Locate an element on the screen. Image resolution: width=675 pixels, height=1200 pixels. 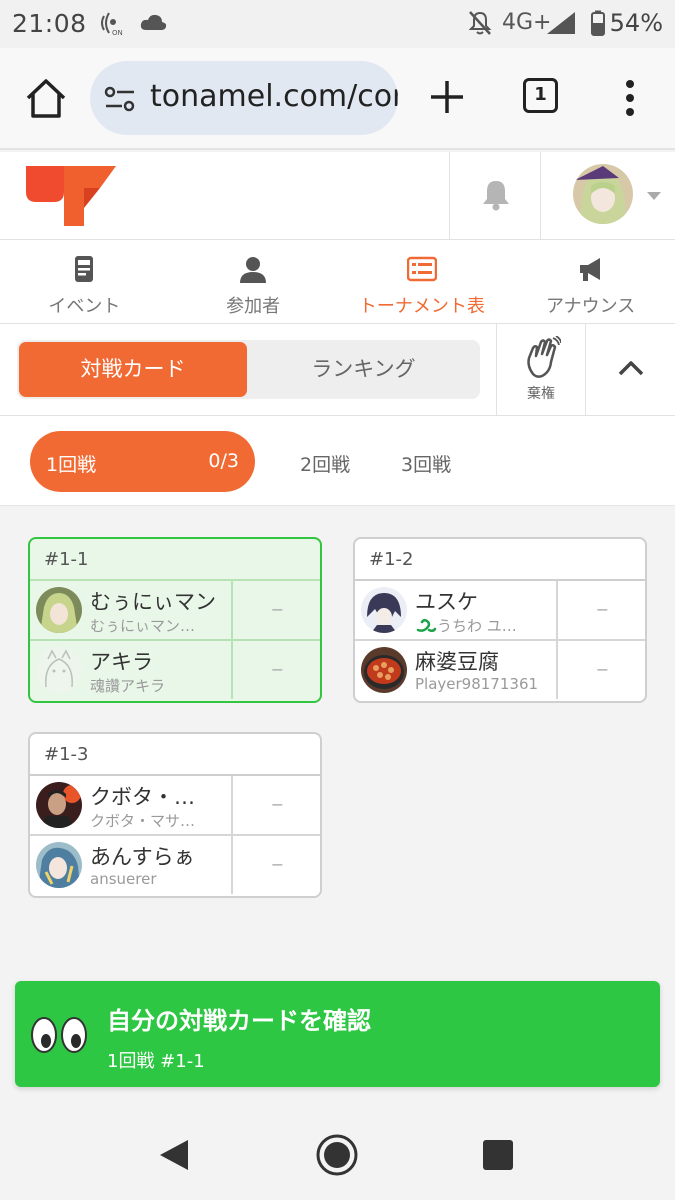
address-bar: tonamel.com/cor is located at coordinates (244, 98).